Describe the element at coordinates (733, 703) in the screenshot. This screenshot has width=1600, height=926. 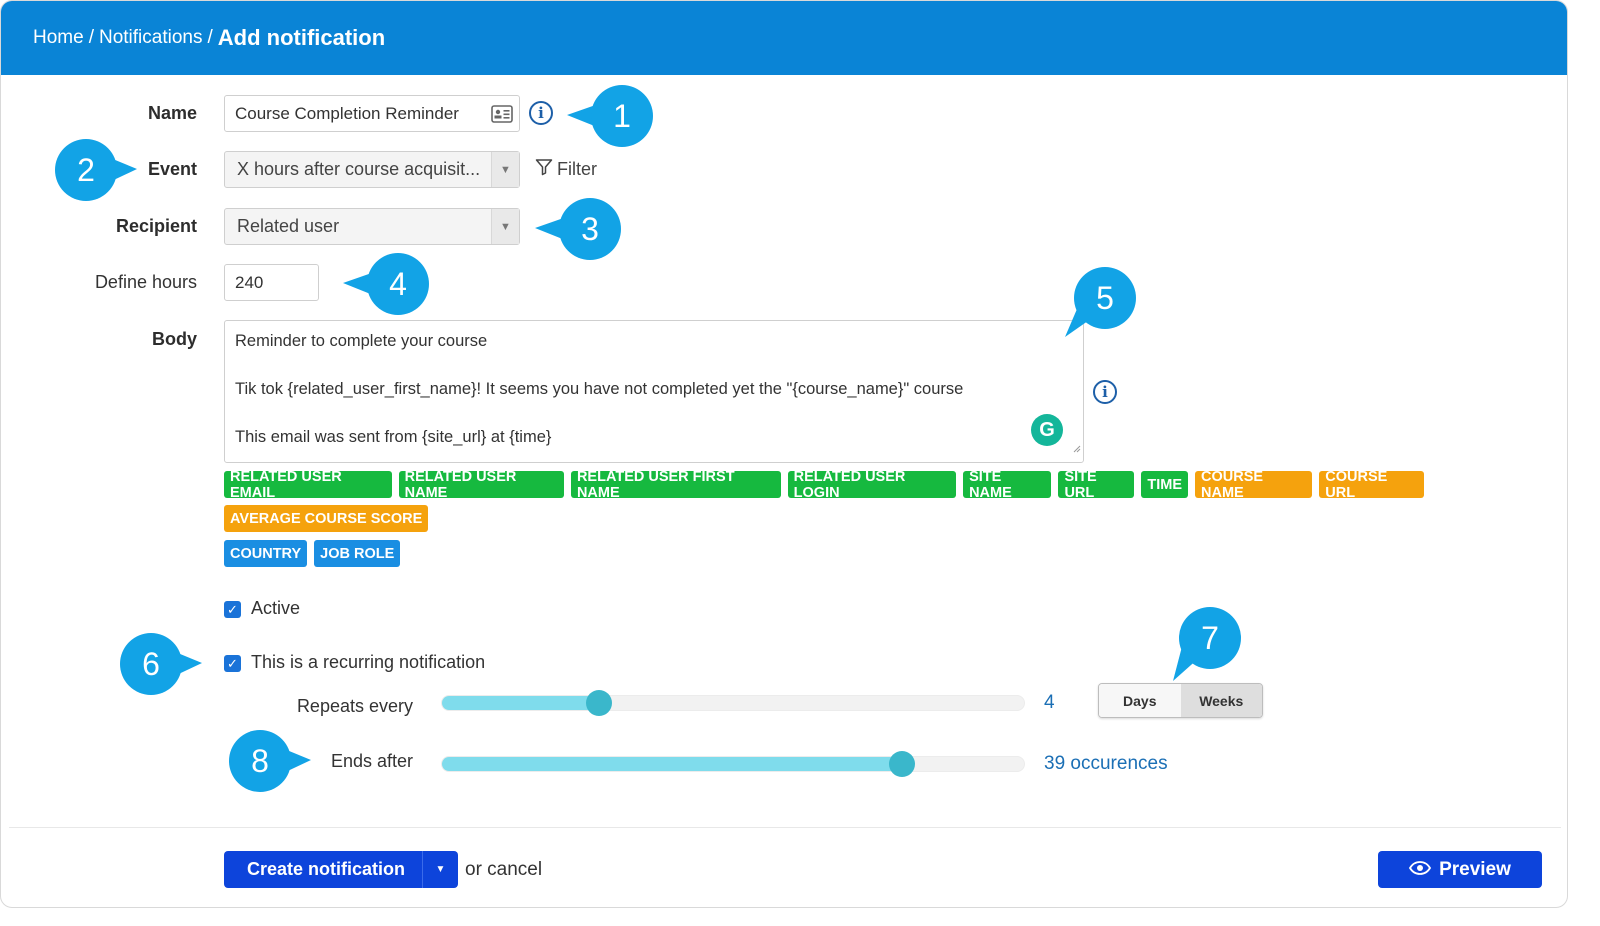
I see `repeats-slider` at that location.